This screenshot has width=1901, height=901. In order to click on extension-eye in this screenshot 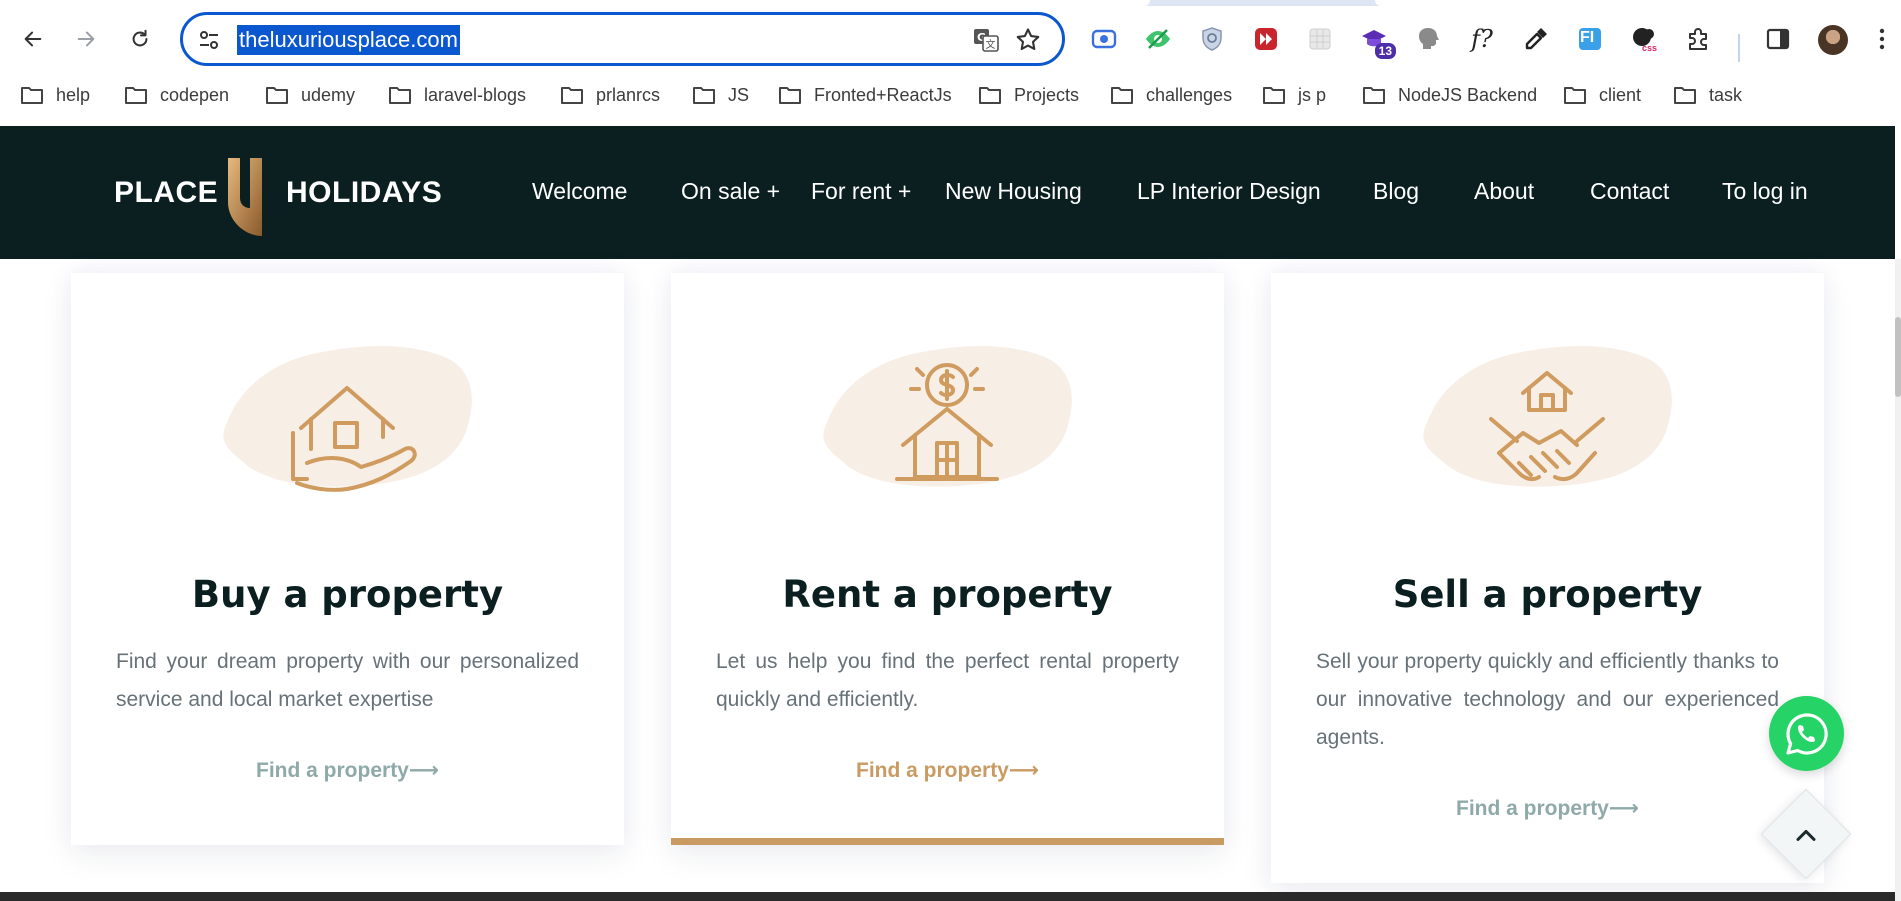, I will do `click(1158, 39)`.